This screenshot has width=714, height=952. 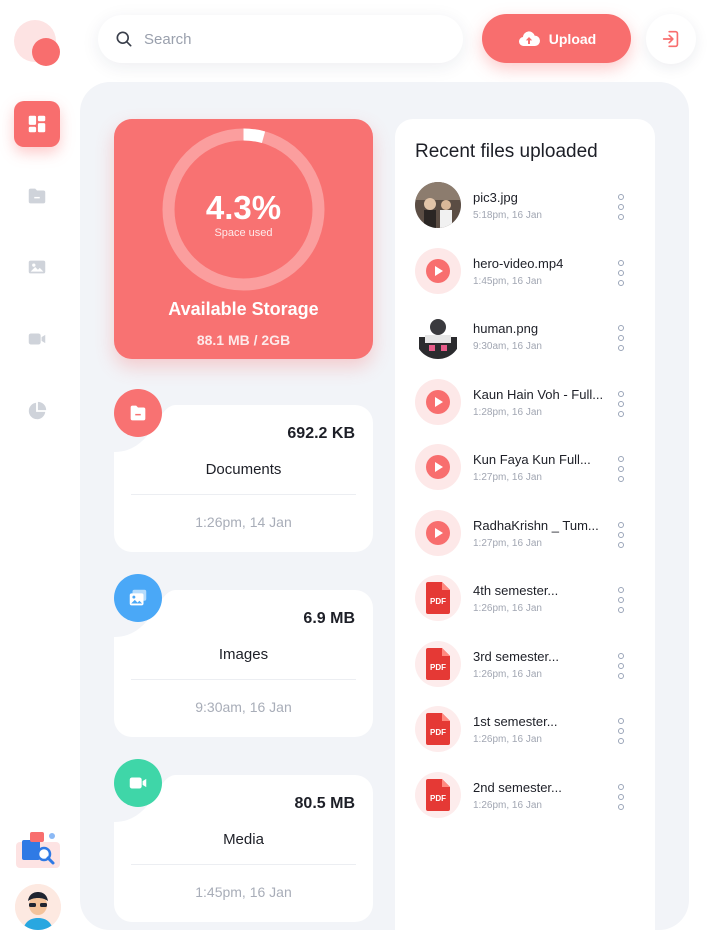 I want to click on pie-chart-icon, so click(x=37, y=410).